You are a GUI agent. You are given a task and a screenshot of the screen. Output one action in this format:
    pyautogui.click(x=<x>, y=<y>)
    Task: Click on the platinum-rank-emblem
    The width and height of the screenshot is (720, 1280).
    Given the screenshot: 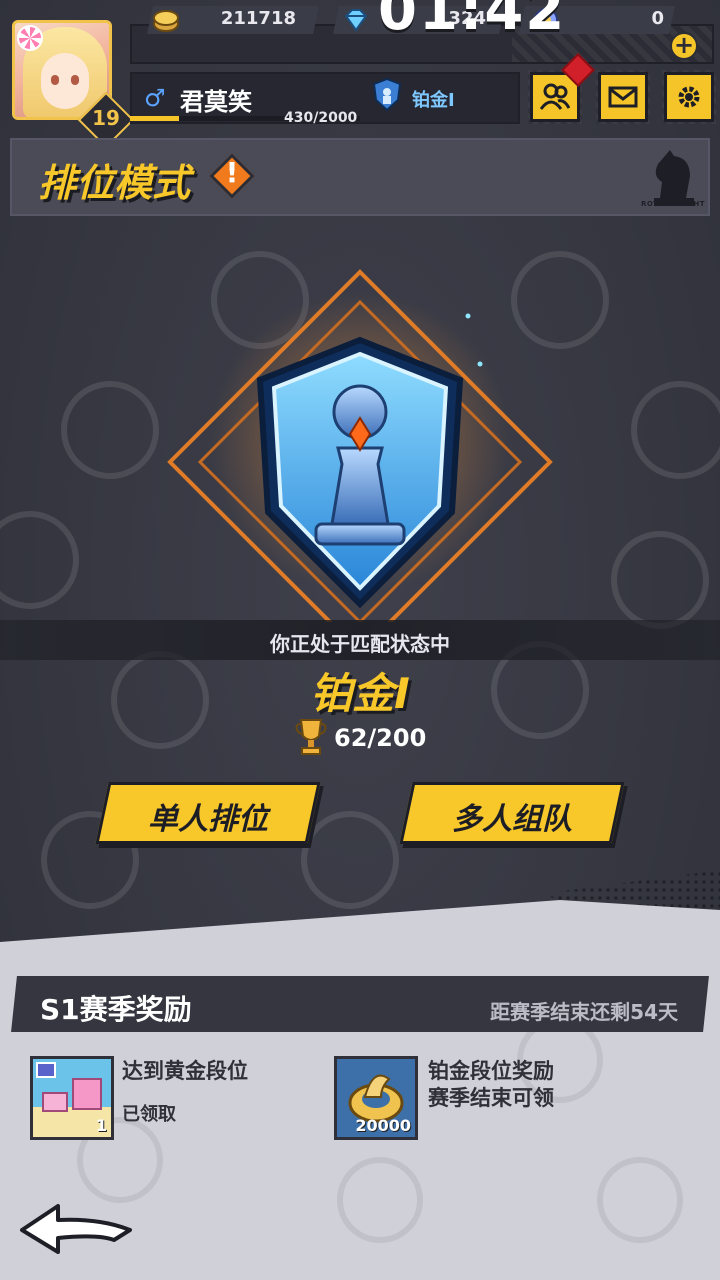 What is the action you would take?
    pyautogui.click(x=360, y=445)
    